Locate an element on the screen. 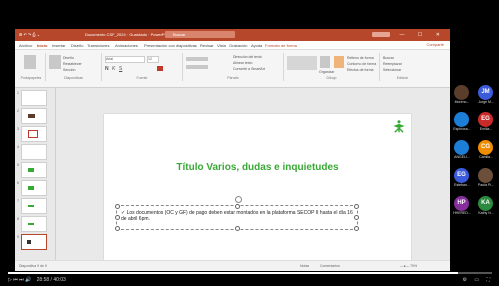 The image size is (499, 286). slide-counter: Diapositiva 9 de 9 is located at coordinates (33, 266).